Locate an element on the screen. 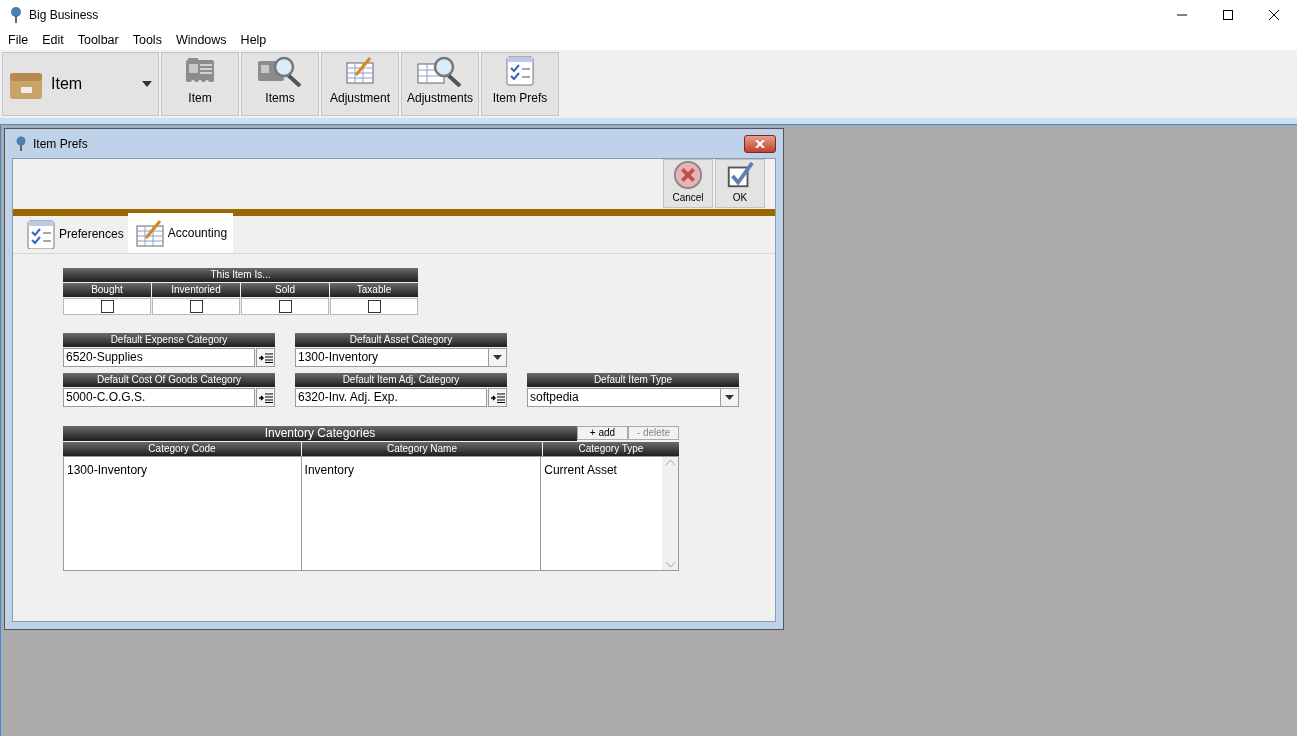 Image resolution: width=1297 pixels, height=736 pixels. column-header: Inventoried is located at coordinates (196, 290).